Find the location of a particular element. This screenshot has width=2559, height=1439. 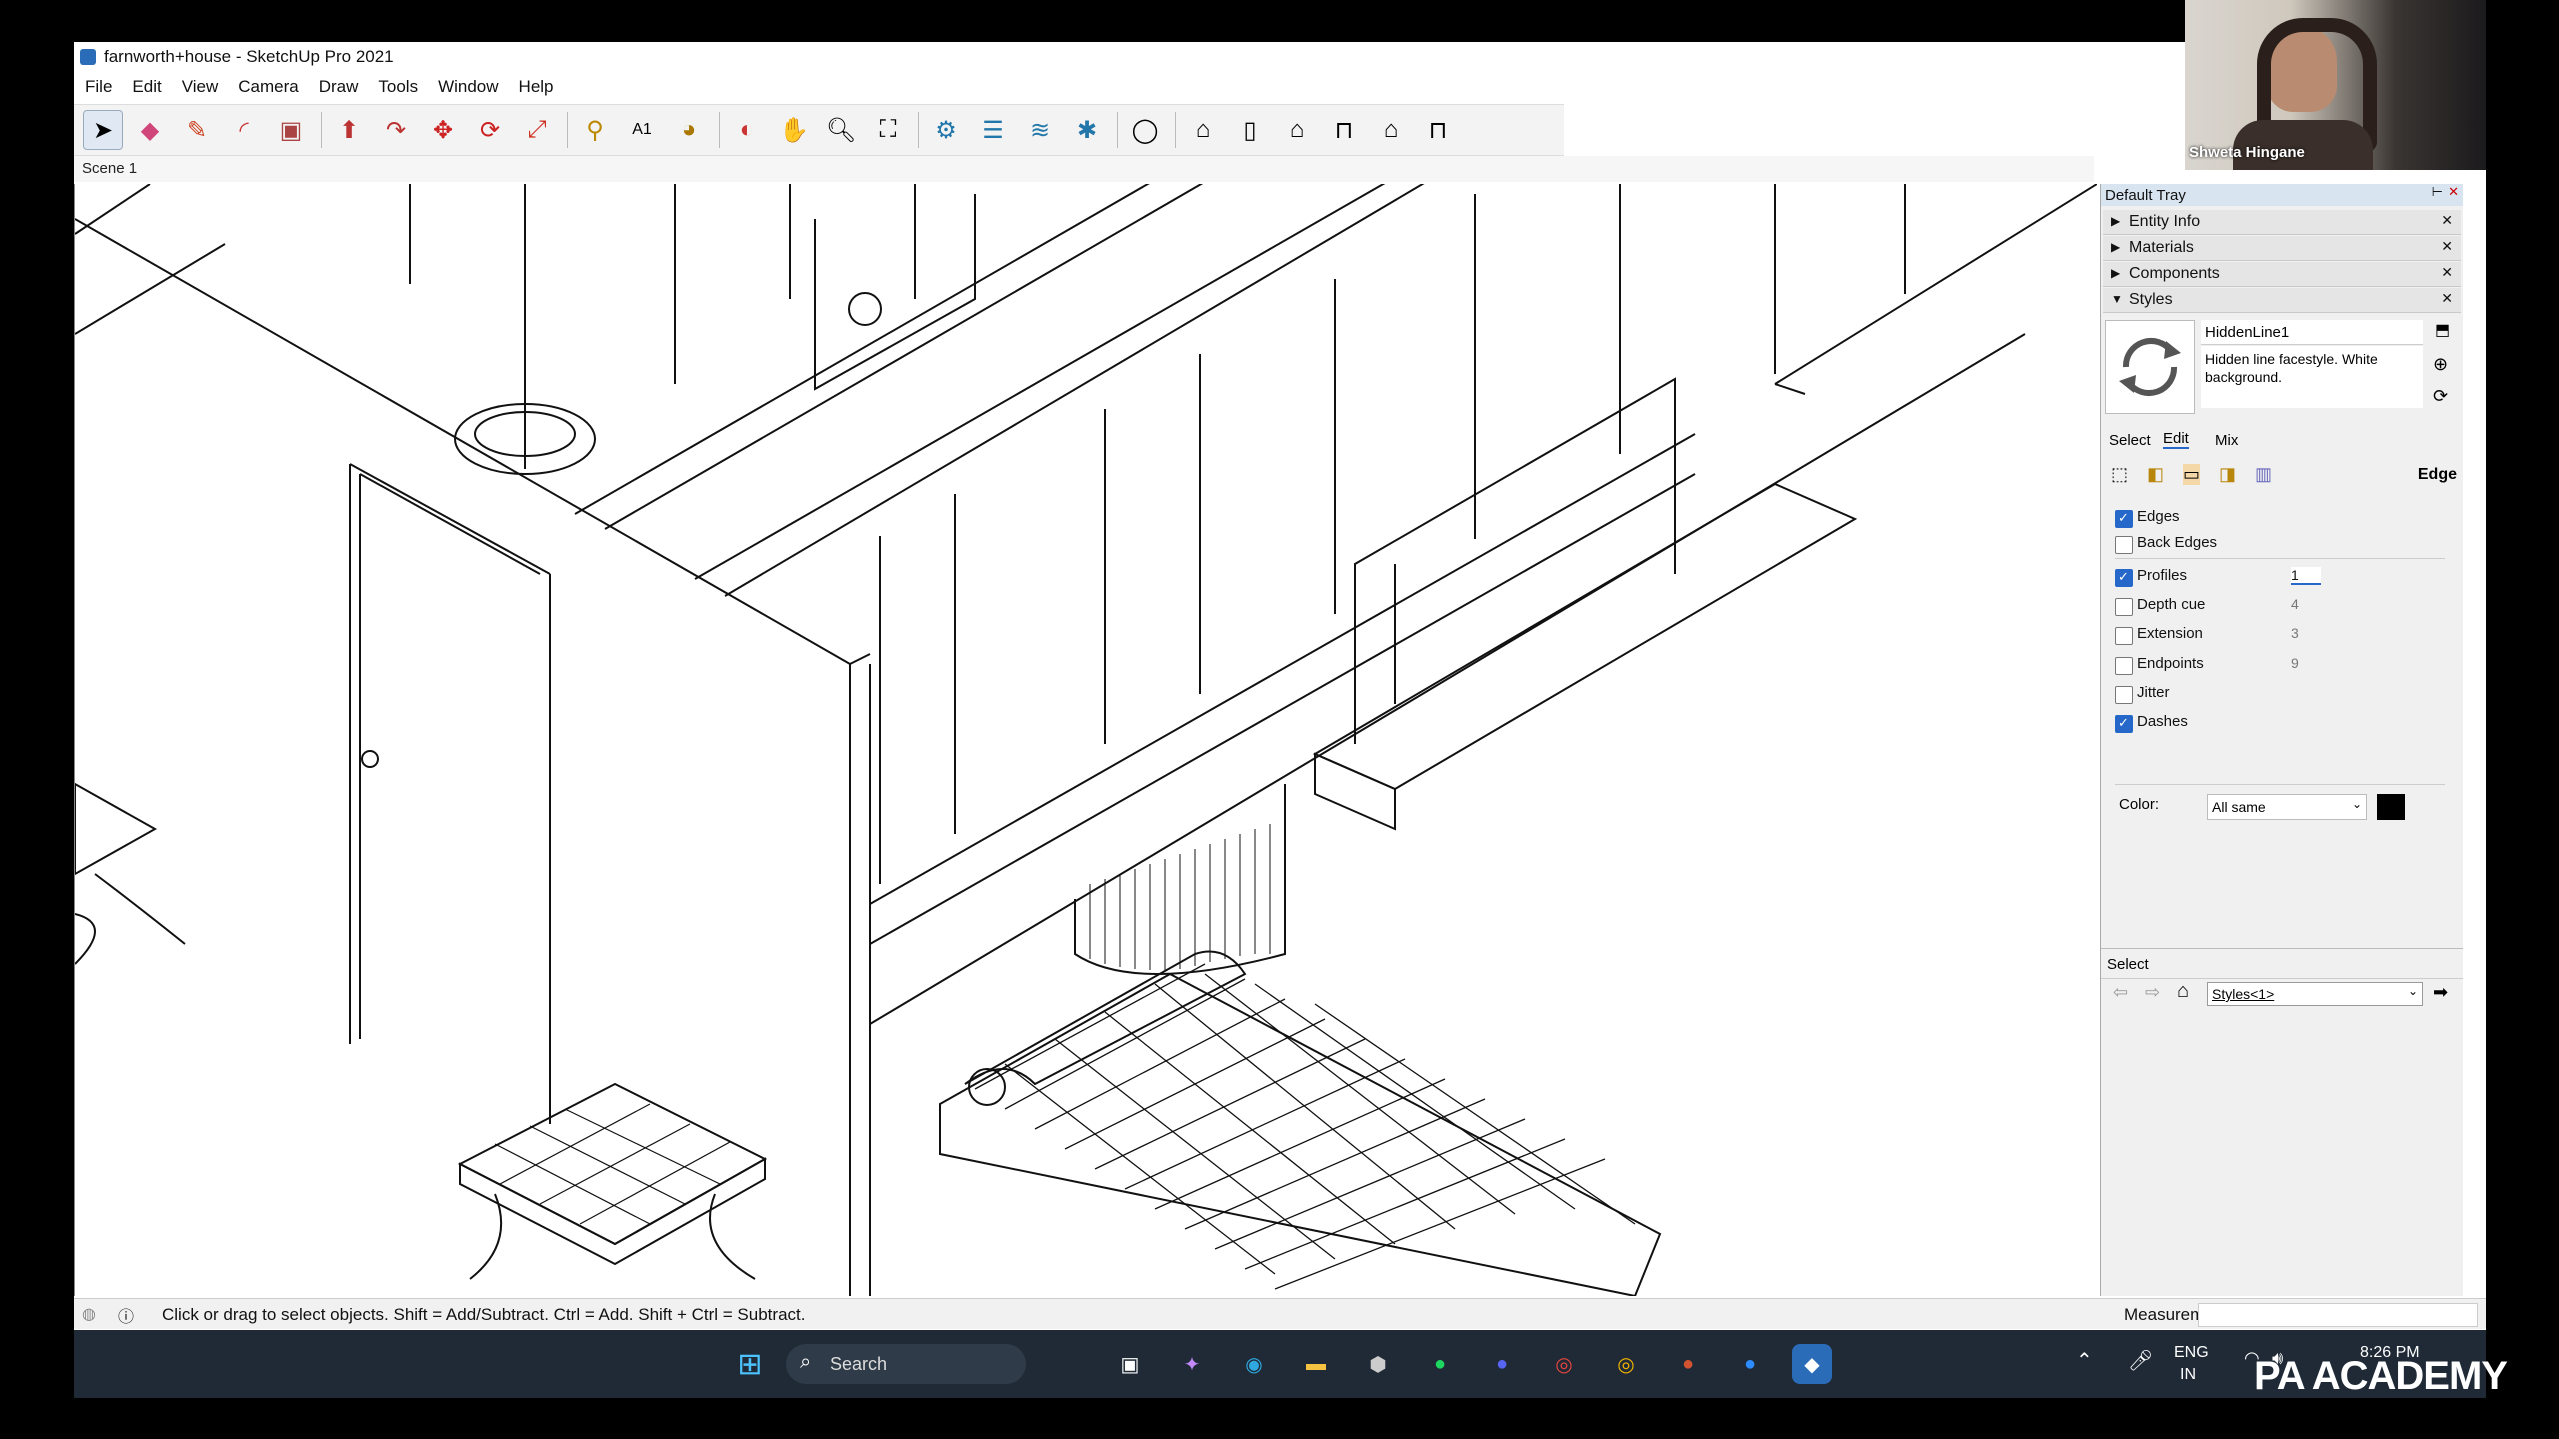

scale-icon: ⤢ is located at coordinates (537, 130).